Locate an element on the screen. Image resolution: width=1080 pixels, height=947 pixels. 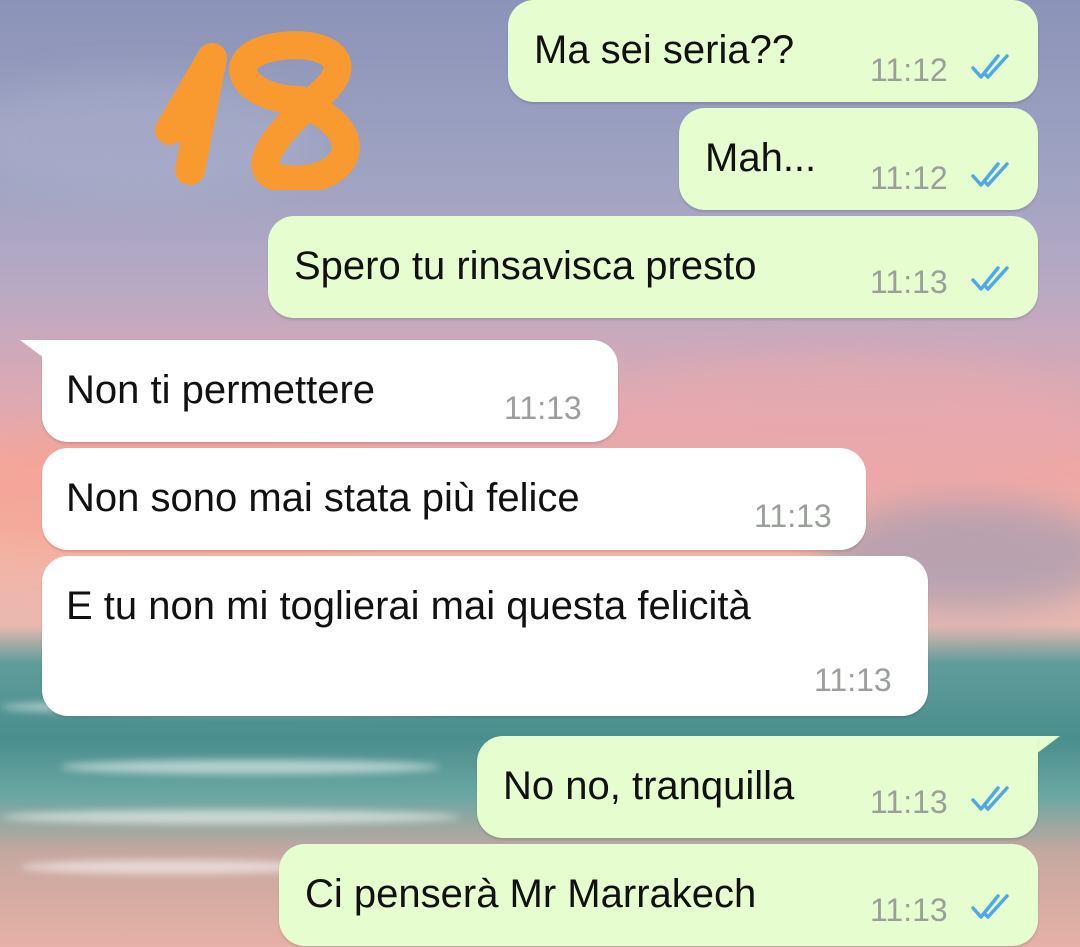
outgoing-message-bubble: Spero tu rinsavisca presto 11:13 is located at coordinates (653, 267).